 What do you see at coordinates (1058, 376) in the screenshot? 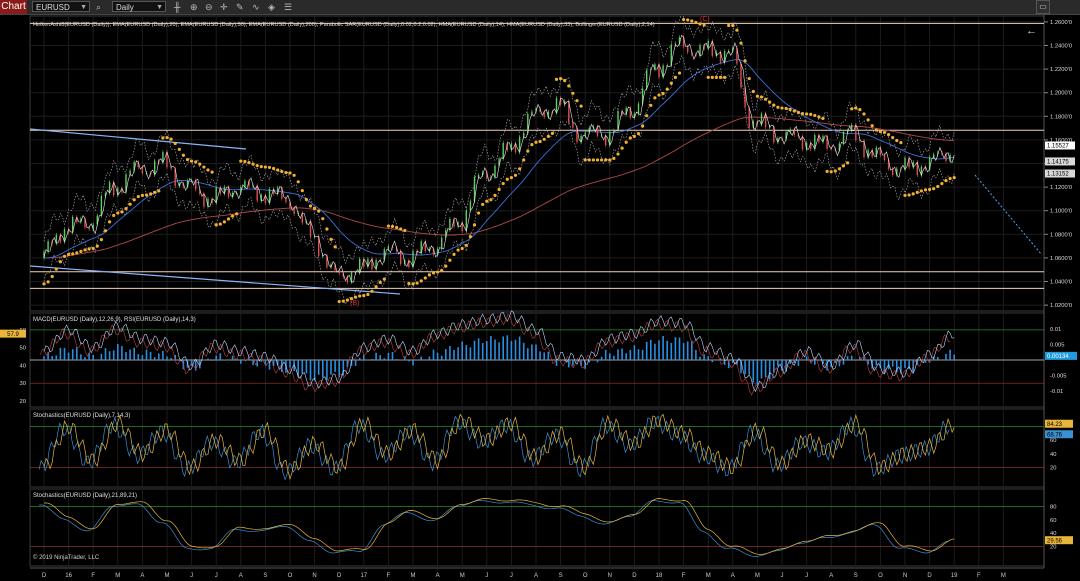
I see `macd-tick-label: -0.005` at bounding box center [1058, 376].